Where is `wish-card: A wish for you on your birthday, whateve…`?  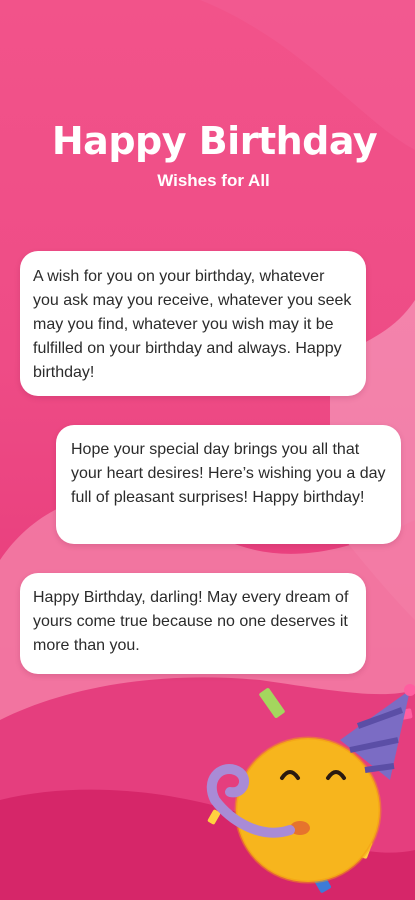 wish-card: A wish for you on your birthday, whateve… is located at coordinates (193, 323).